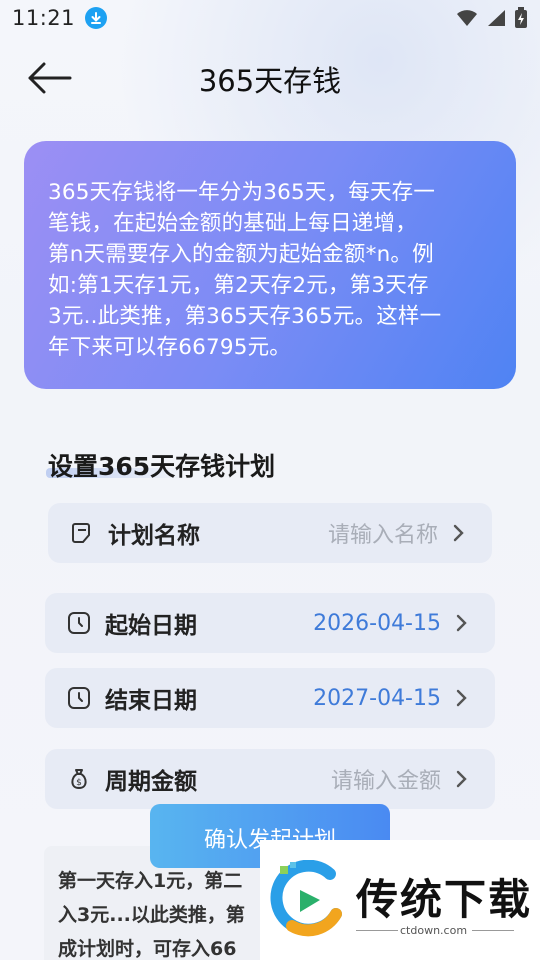 This screenshot has width=540, height=960. Describe the element at coordinates (150, 881) in the screenshot. I see `note-line: 第一天存入1元，第二` at that location.